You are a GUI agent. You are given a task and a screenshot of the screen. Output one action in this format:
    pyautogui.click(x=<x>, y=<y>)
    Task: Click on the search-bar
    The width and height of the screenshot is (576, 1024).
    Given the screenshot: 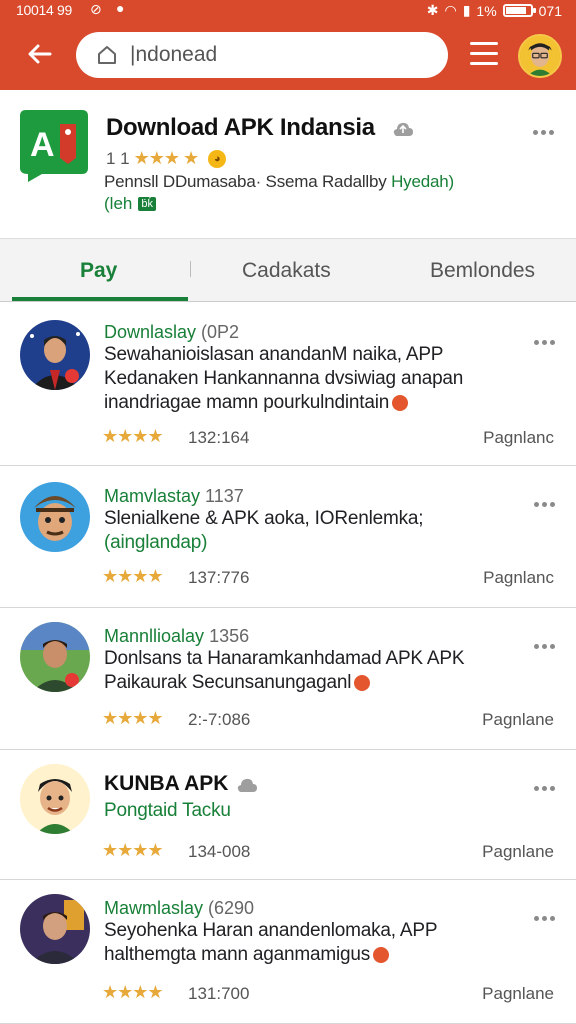 What is the action you would take?
    pyautogui.click(x=262, y=55)
    